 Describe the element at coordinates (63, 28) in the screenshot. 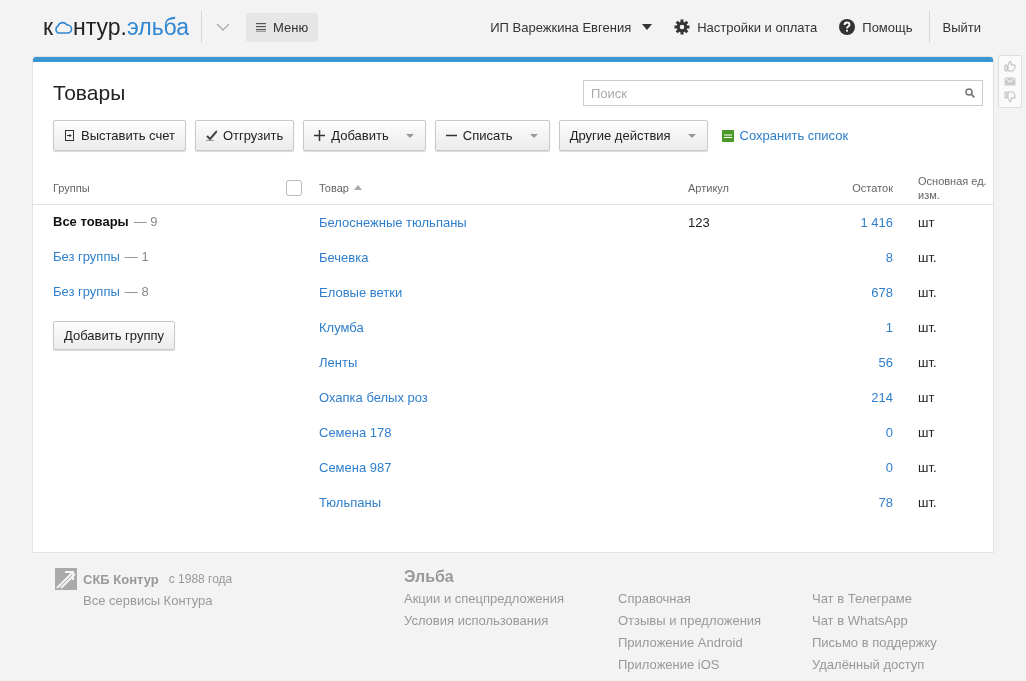

I see `cloud-icon` at that location.